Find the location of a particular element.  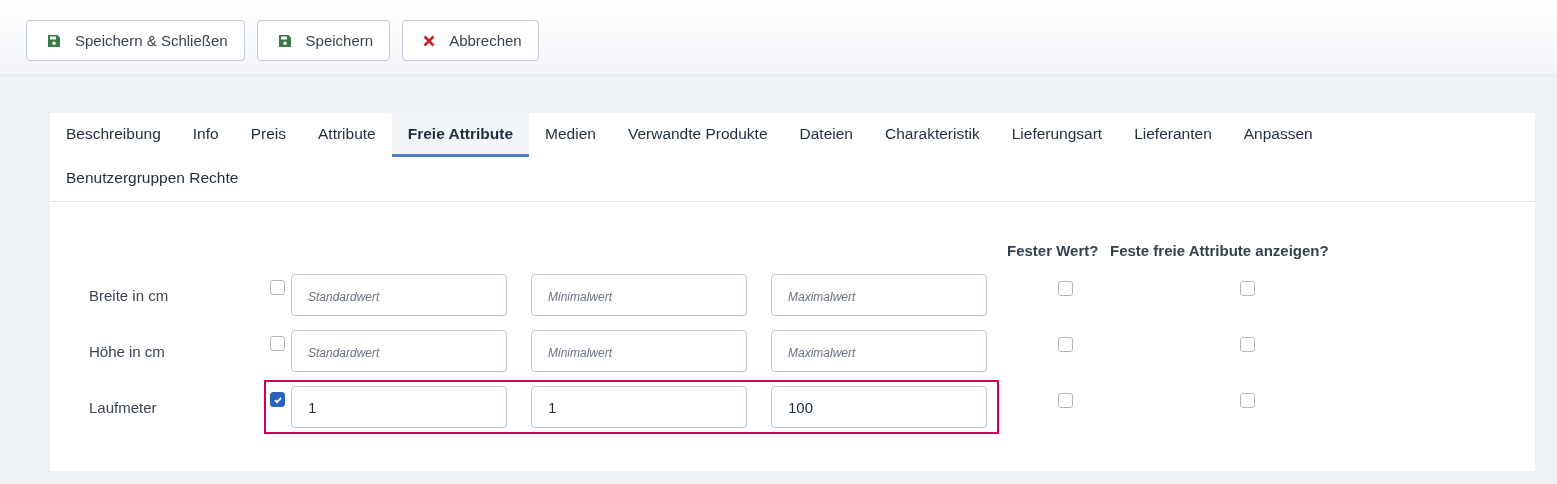

row-label: Laufmeter is located at coordinates (123, 407).